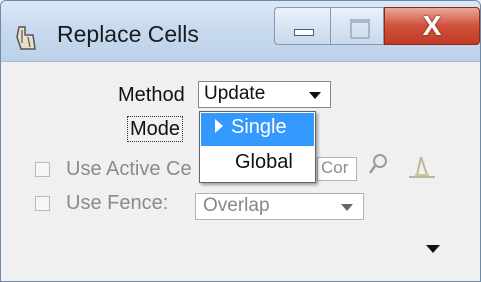 This screenshot has height=282, width=481. I want to click on close-icon: X, so click(432, 25).